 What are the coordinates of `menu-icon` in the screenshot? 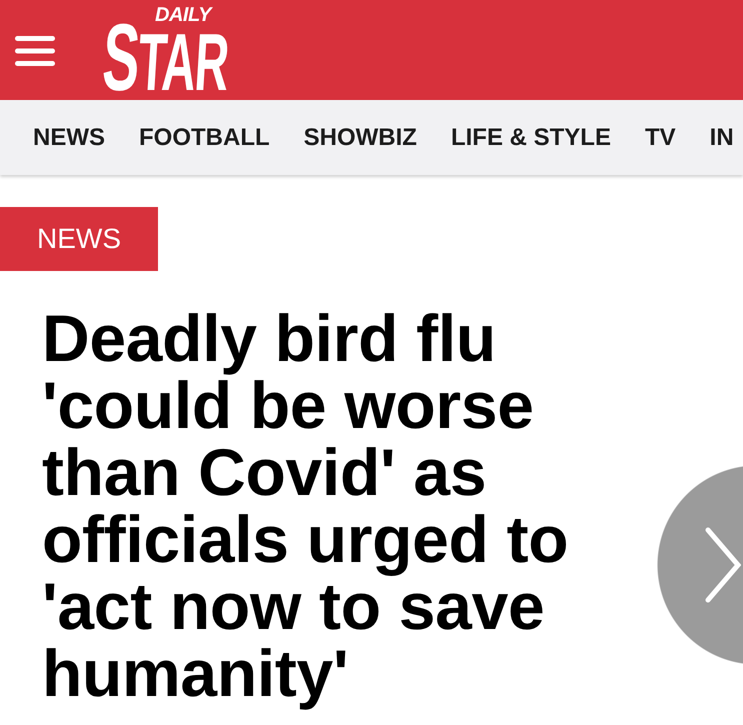 It's located at (35, 51).